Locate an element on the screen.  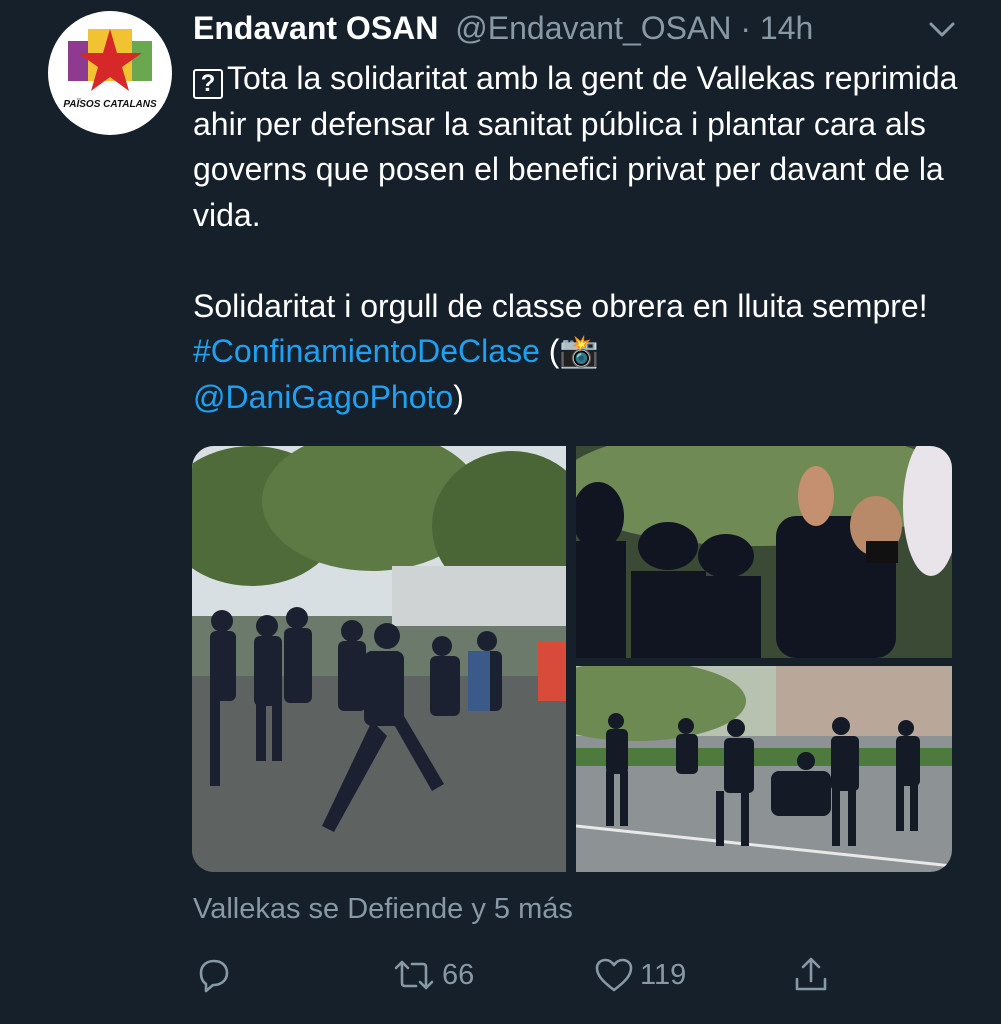
like-count: 119 is located at coordinates (663, 974).